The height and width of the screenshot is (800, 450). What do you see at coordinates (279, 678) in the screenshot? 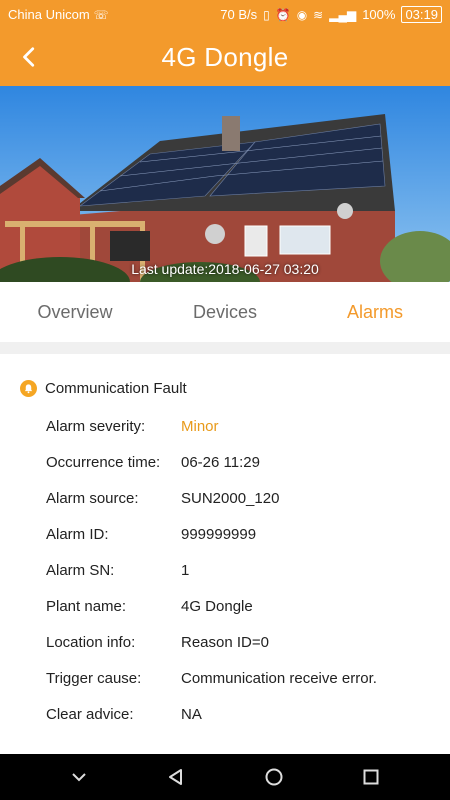
I see `detail-value: Communication receive error.` at bounding box center [279, 678].